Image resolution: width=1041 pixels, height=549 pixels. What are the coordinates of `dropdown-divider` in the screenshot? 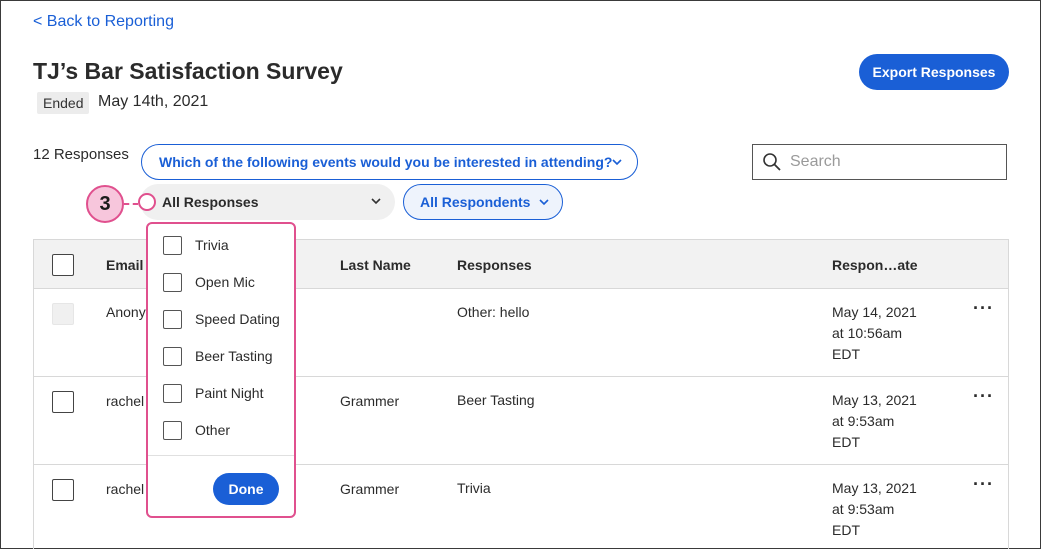 It's located at (221, 455).